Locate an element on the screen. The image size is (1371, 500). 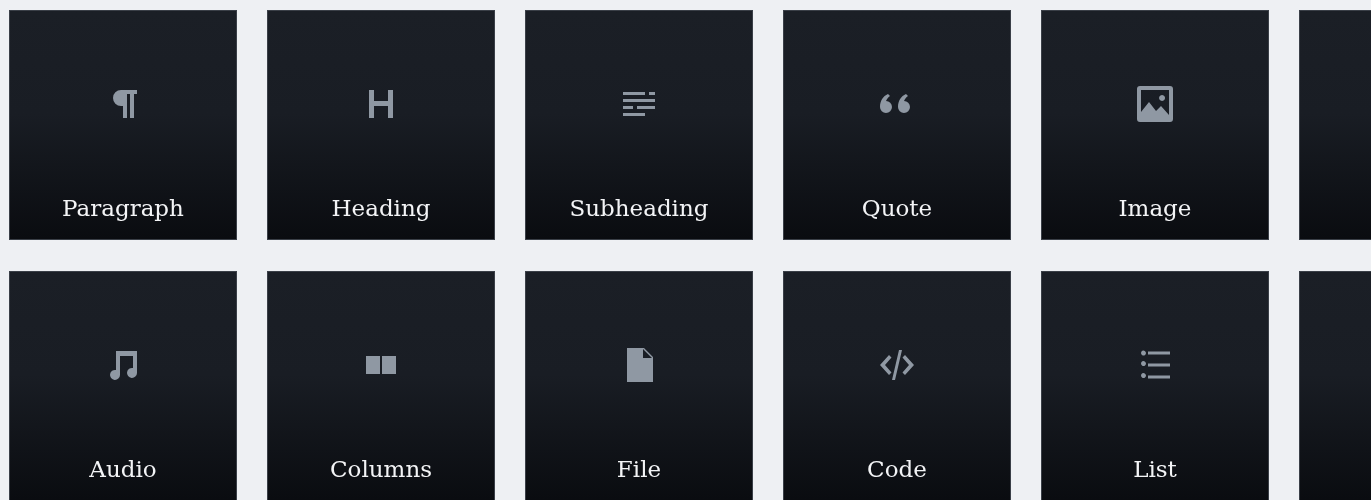
block-label: Quote is located at coordinates (897, 208).